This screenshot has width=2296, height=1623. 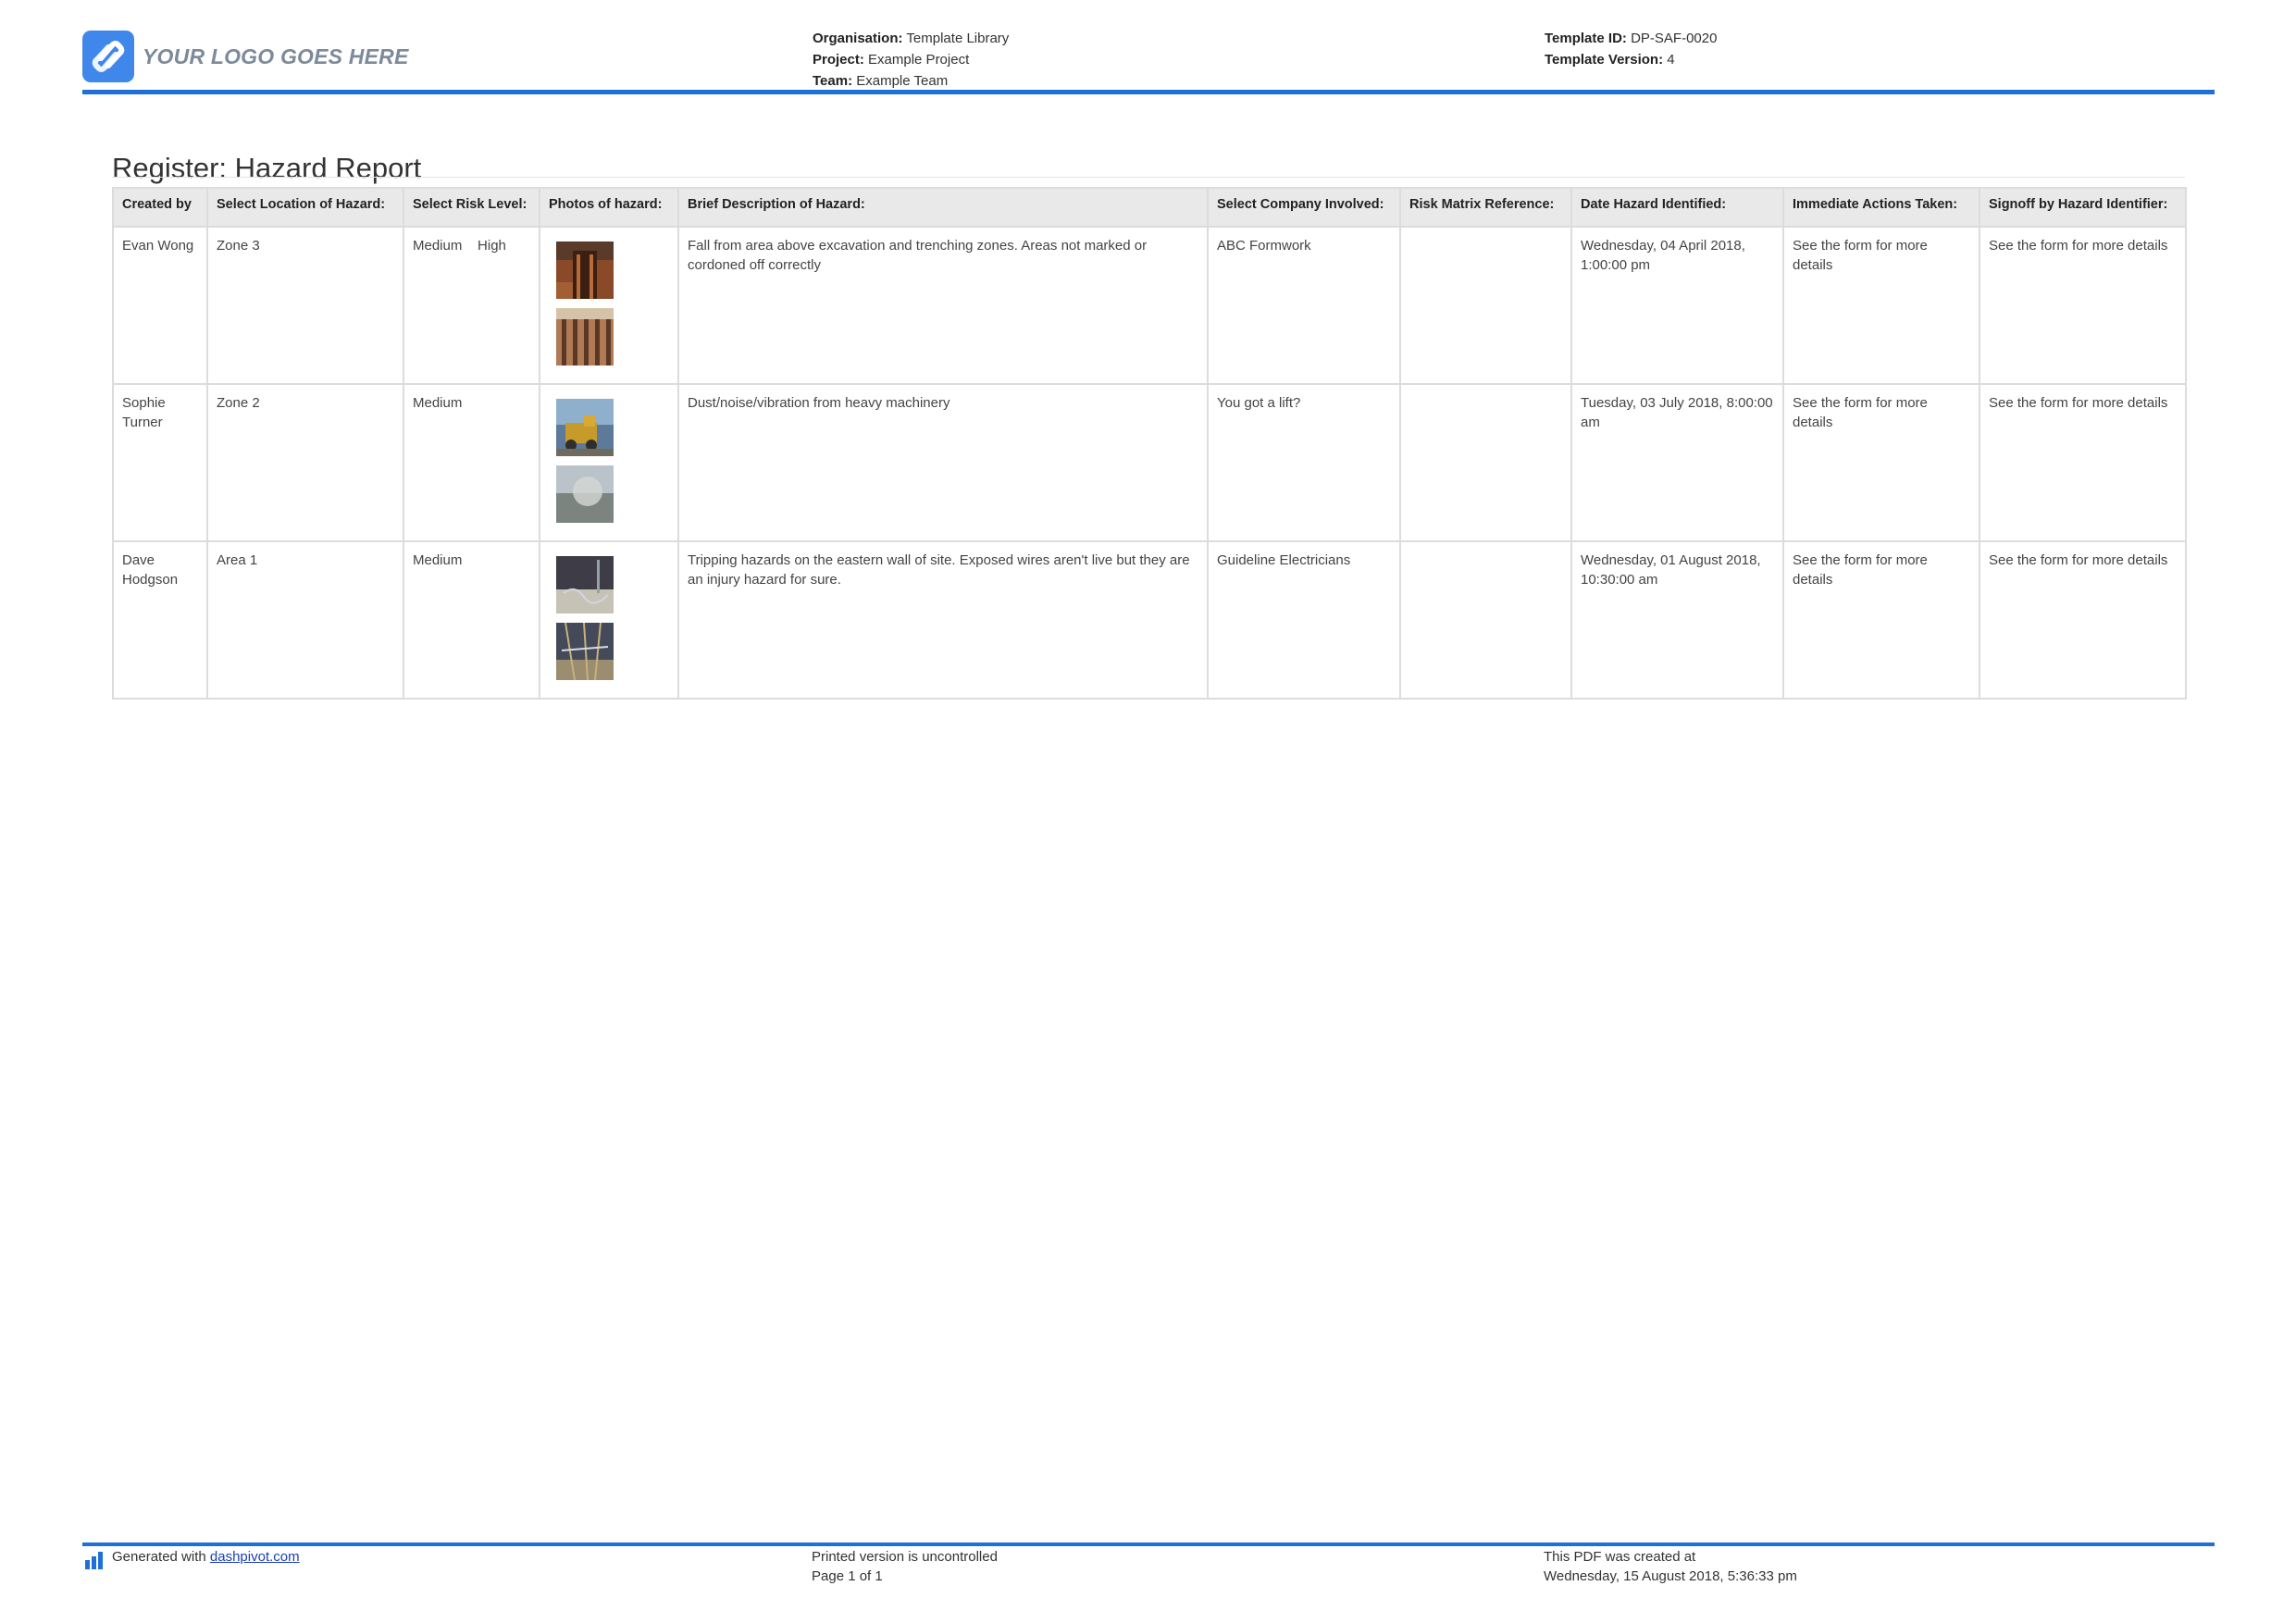 What do you see at coordinates (1620, 1557) in the screenshot?
I see `created-label: This PDF was created at` at bounding box center [1620, 1557].